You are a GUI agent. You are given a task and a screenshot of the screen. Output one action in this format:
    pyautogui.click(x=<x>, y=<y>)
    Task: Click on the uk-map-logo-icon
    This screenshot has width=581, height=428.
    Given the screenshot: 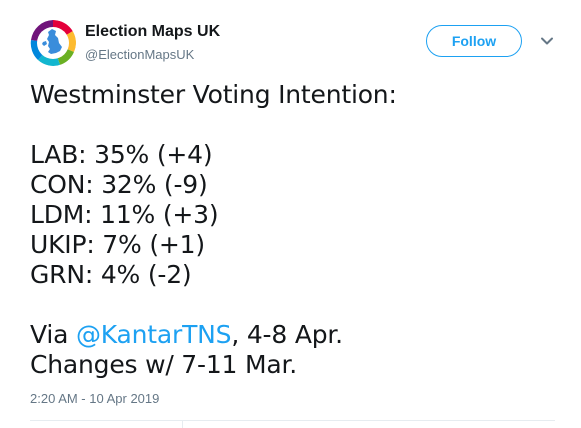 What is the action you would take?
    pyautogui.click(x=53, y=43)
    